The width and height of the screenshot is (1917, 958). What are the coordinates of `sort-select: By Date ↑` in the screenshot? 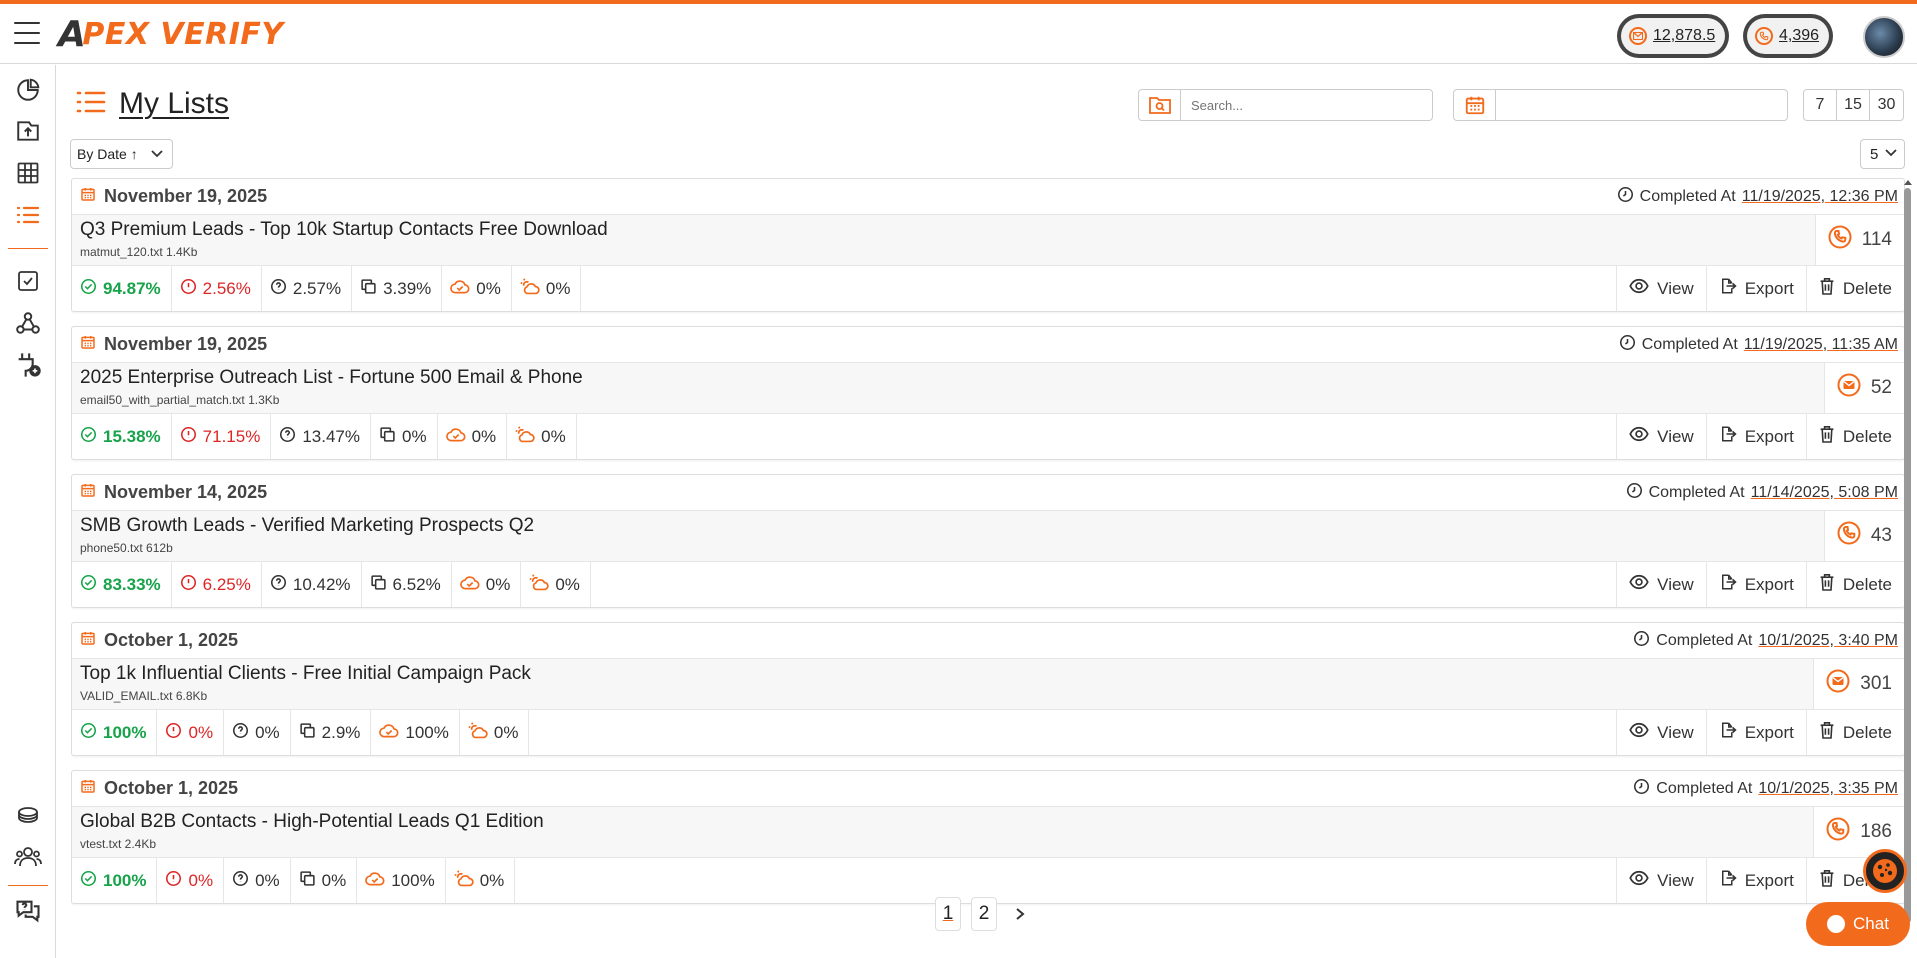 It's located at (121, 154).